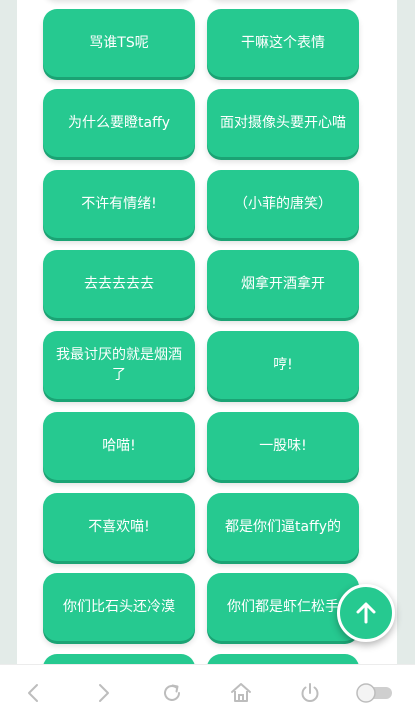 Image resolution: width=415 pixels, height=721 pixels. I want to click on sound-button: 为什么要瞪taffy, so click(119, 123).